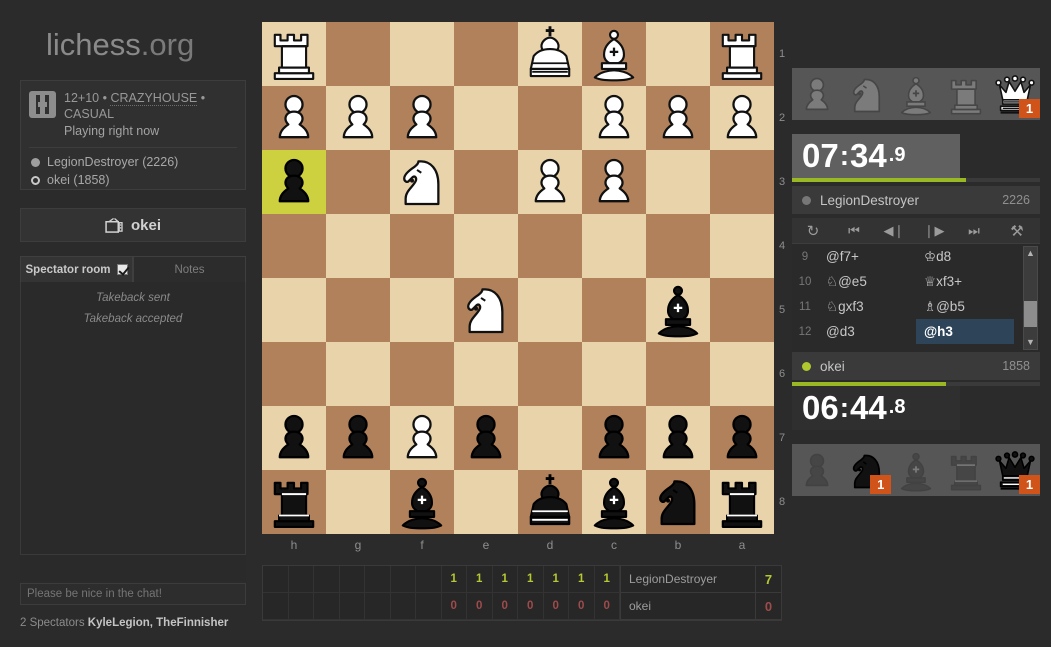 The image size is (1051, 647). What do you see at coordinates (742, 310) in the screenshot?
I see `board-square-a5` at bounding box center [742, 310].